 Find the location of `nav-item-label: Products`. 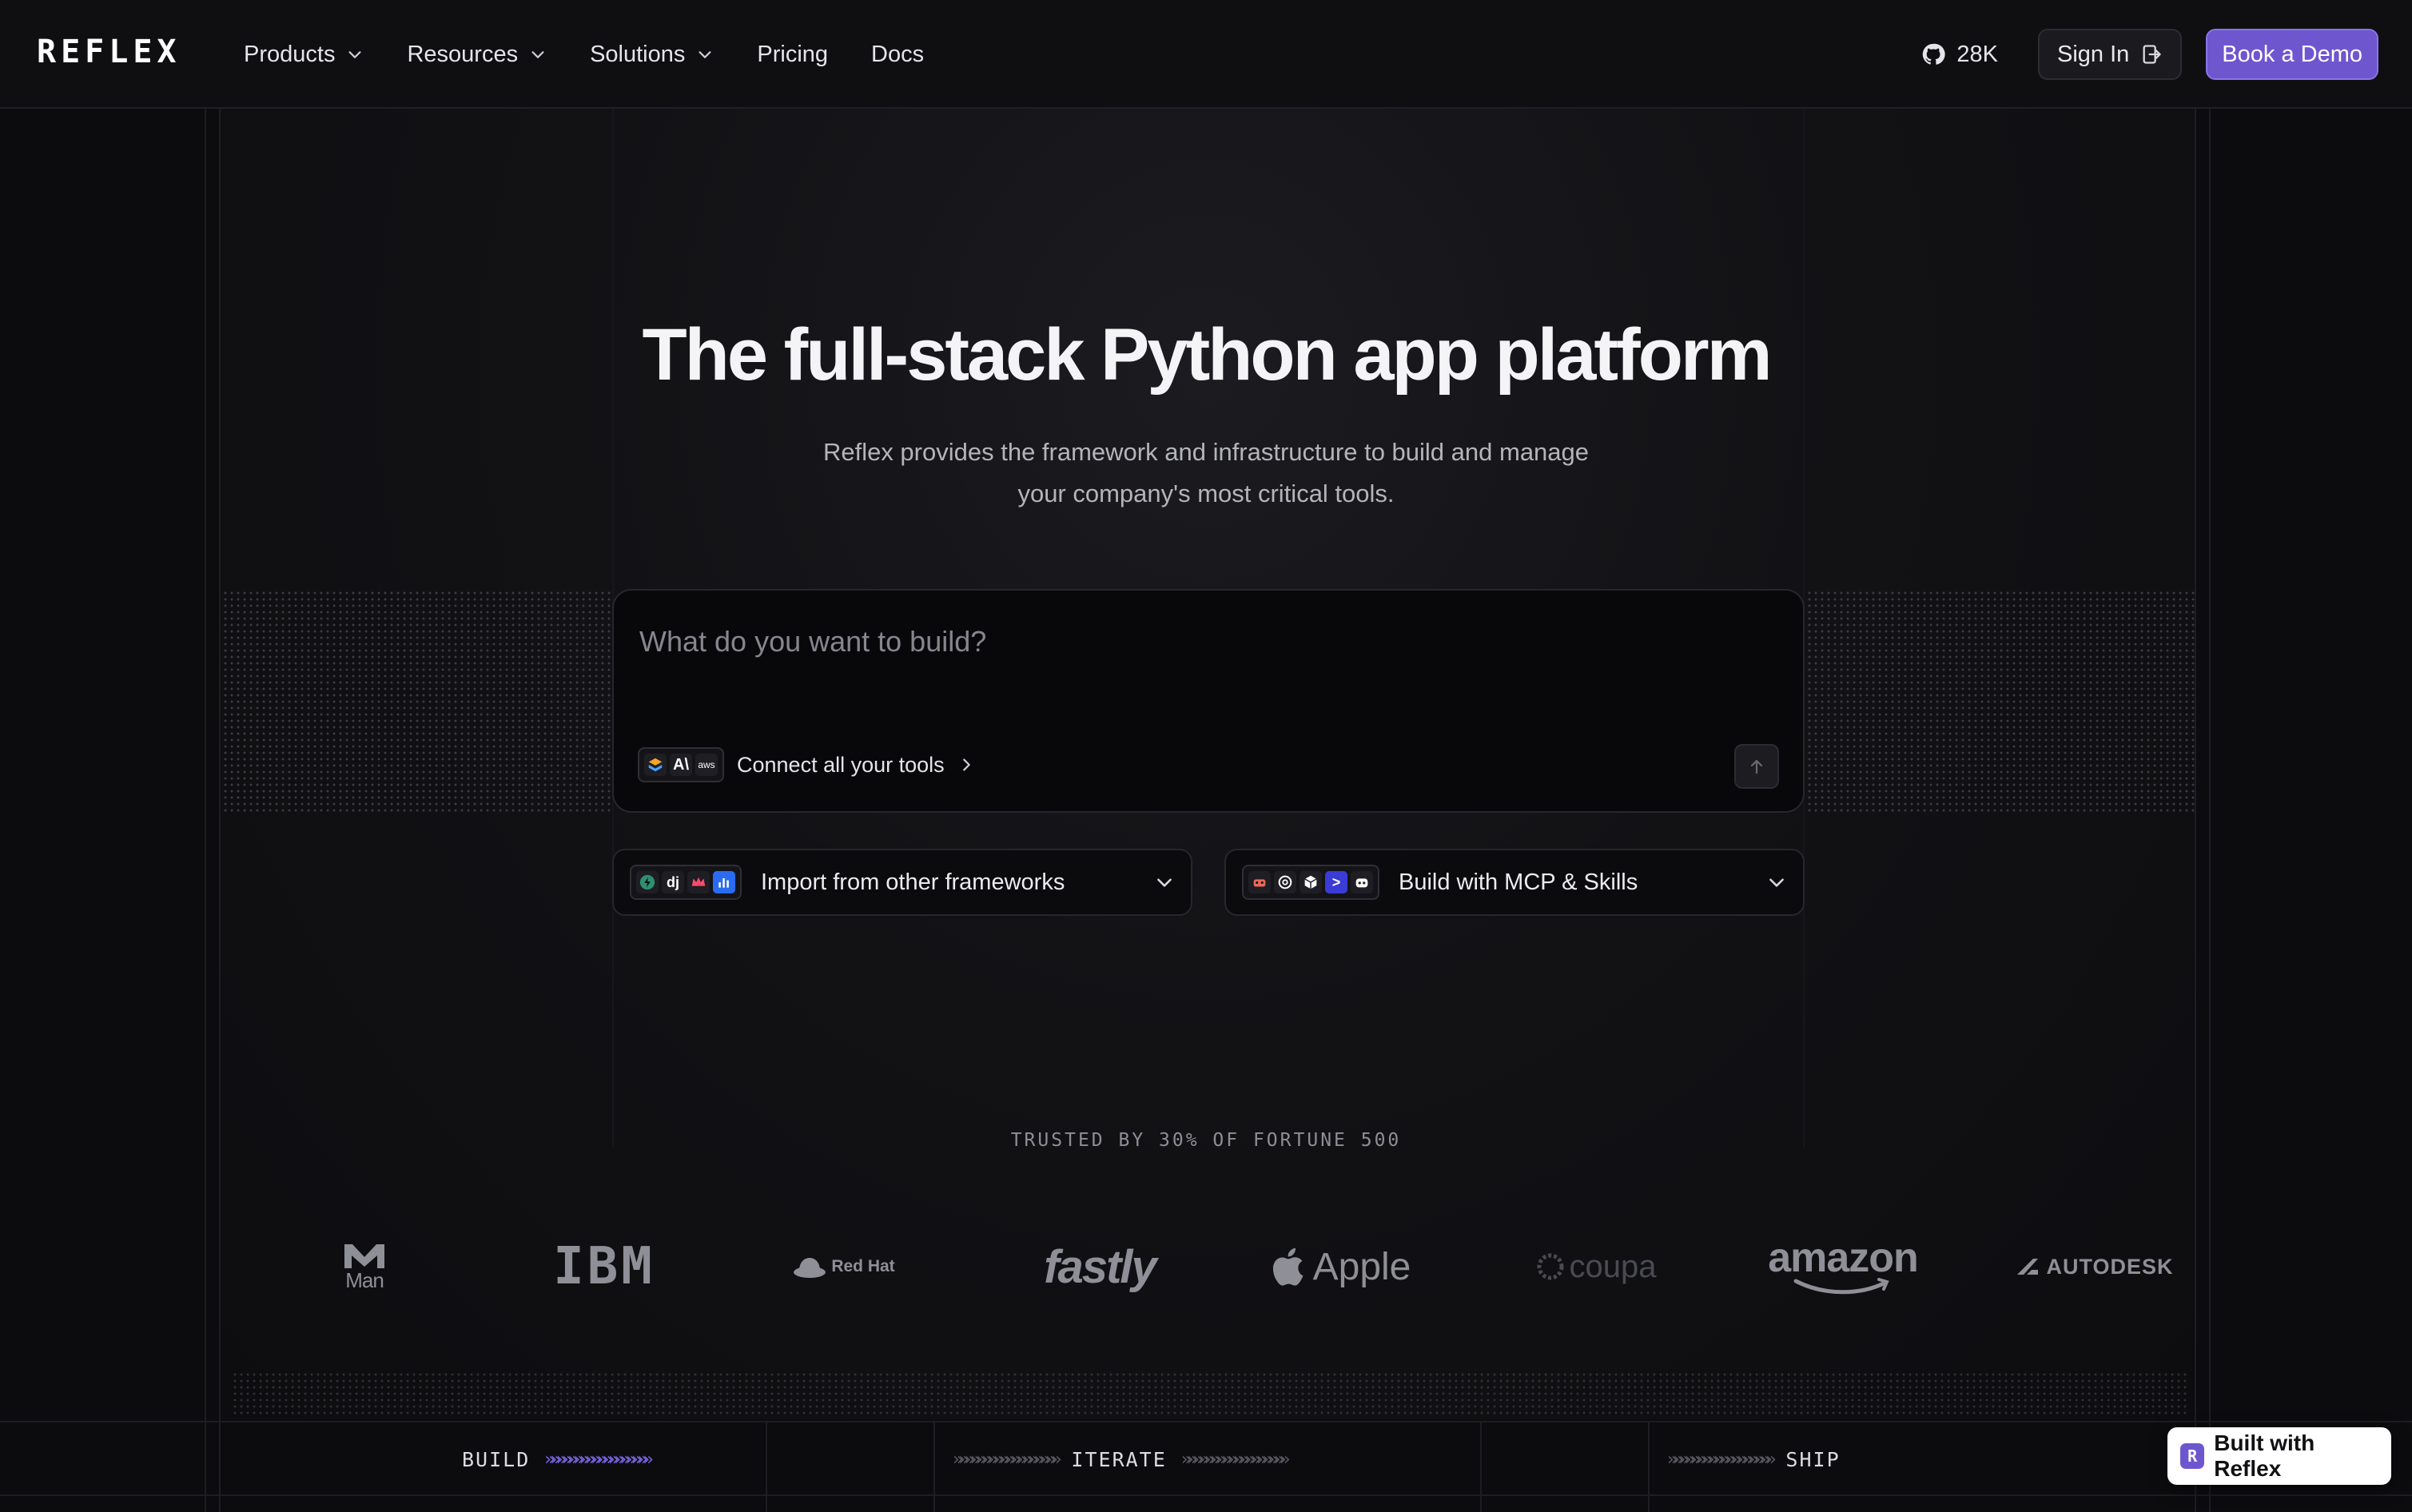

nav-item-label: Products is located at coordinates (290, 54).